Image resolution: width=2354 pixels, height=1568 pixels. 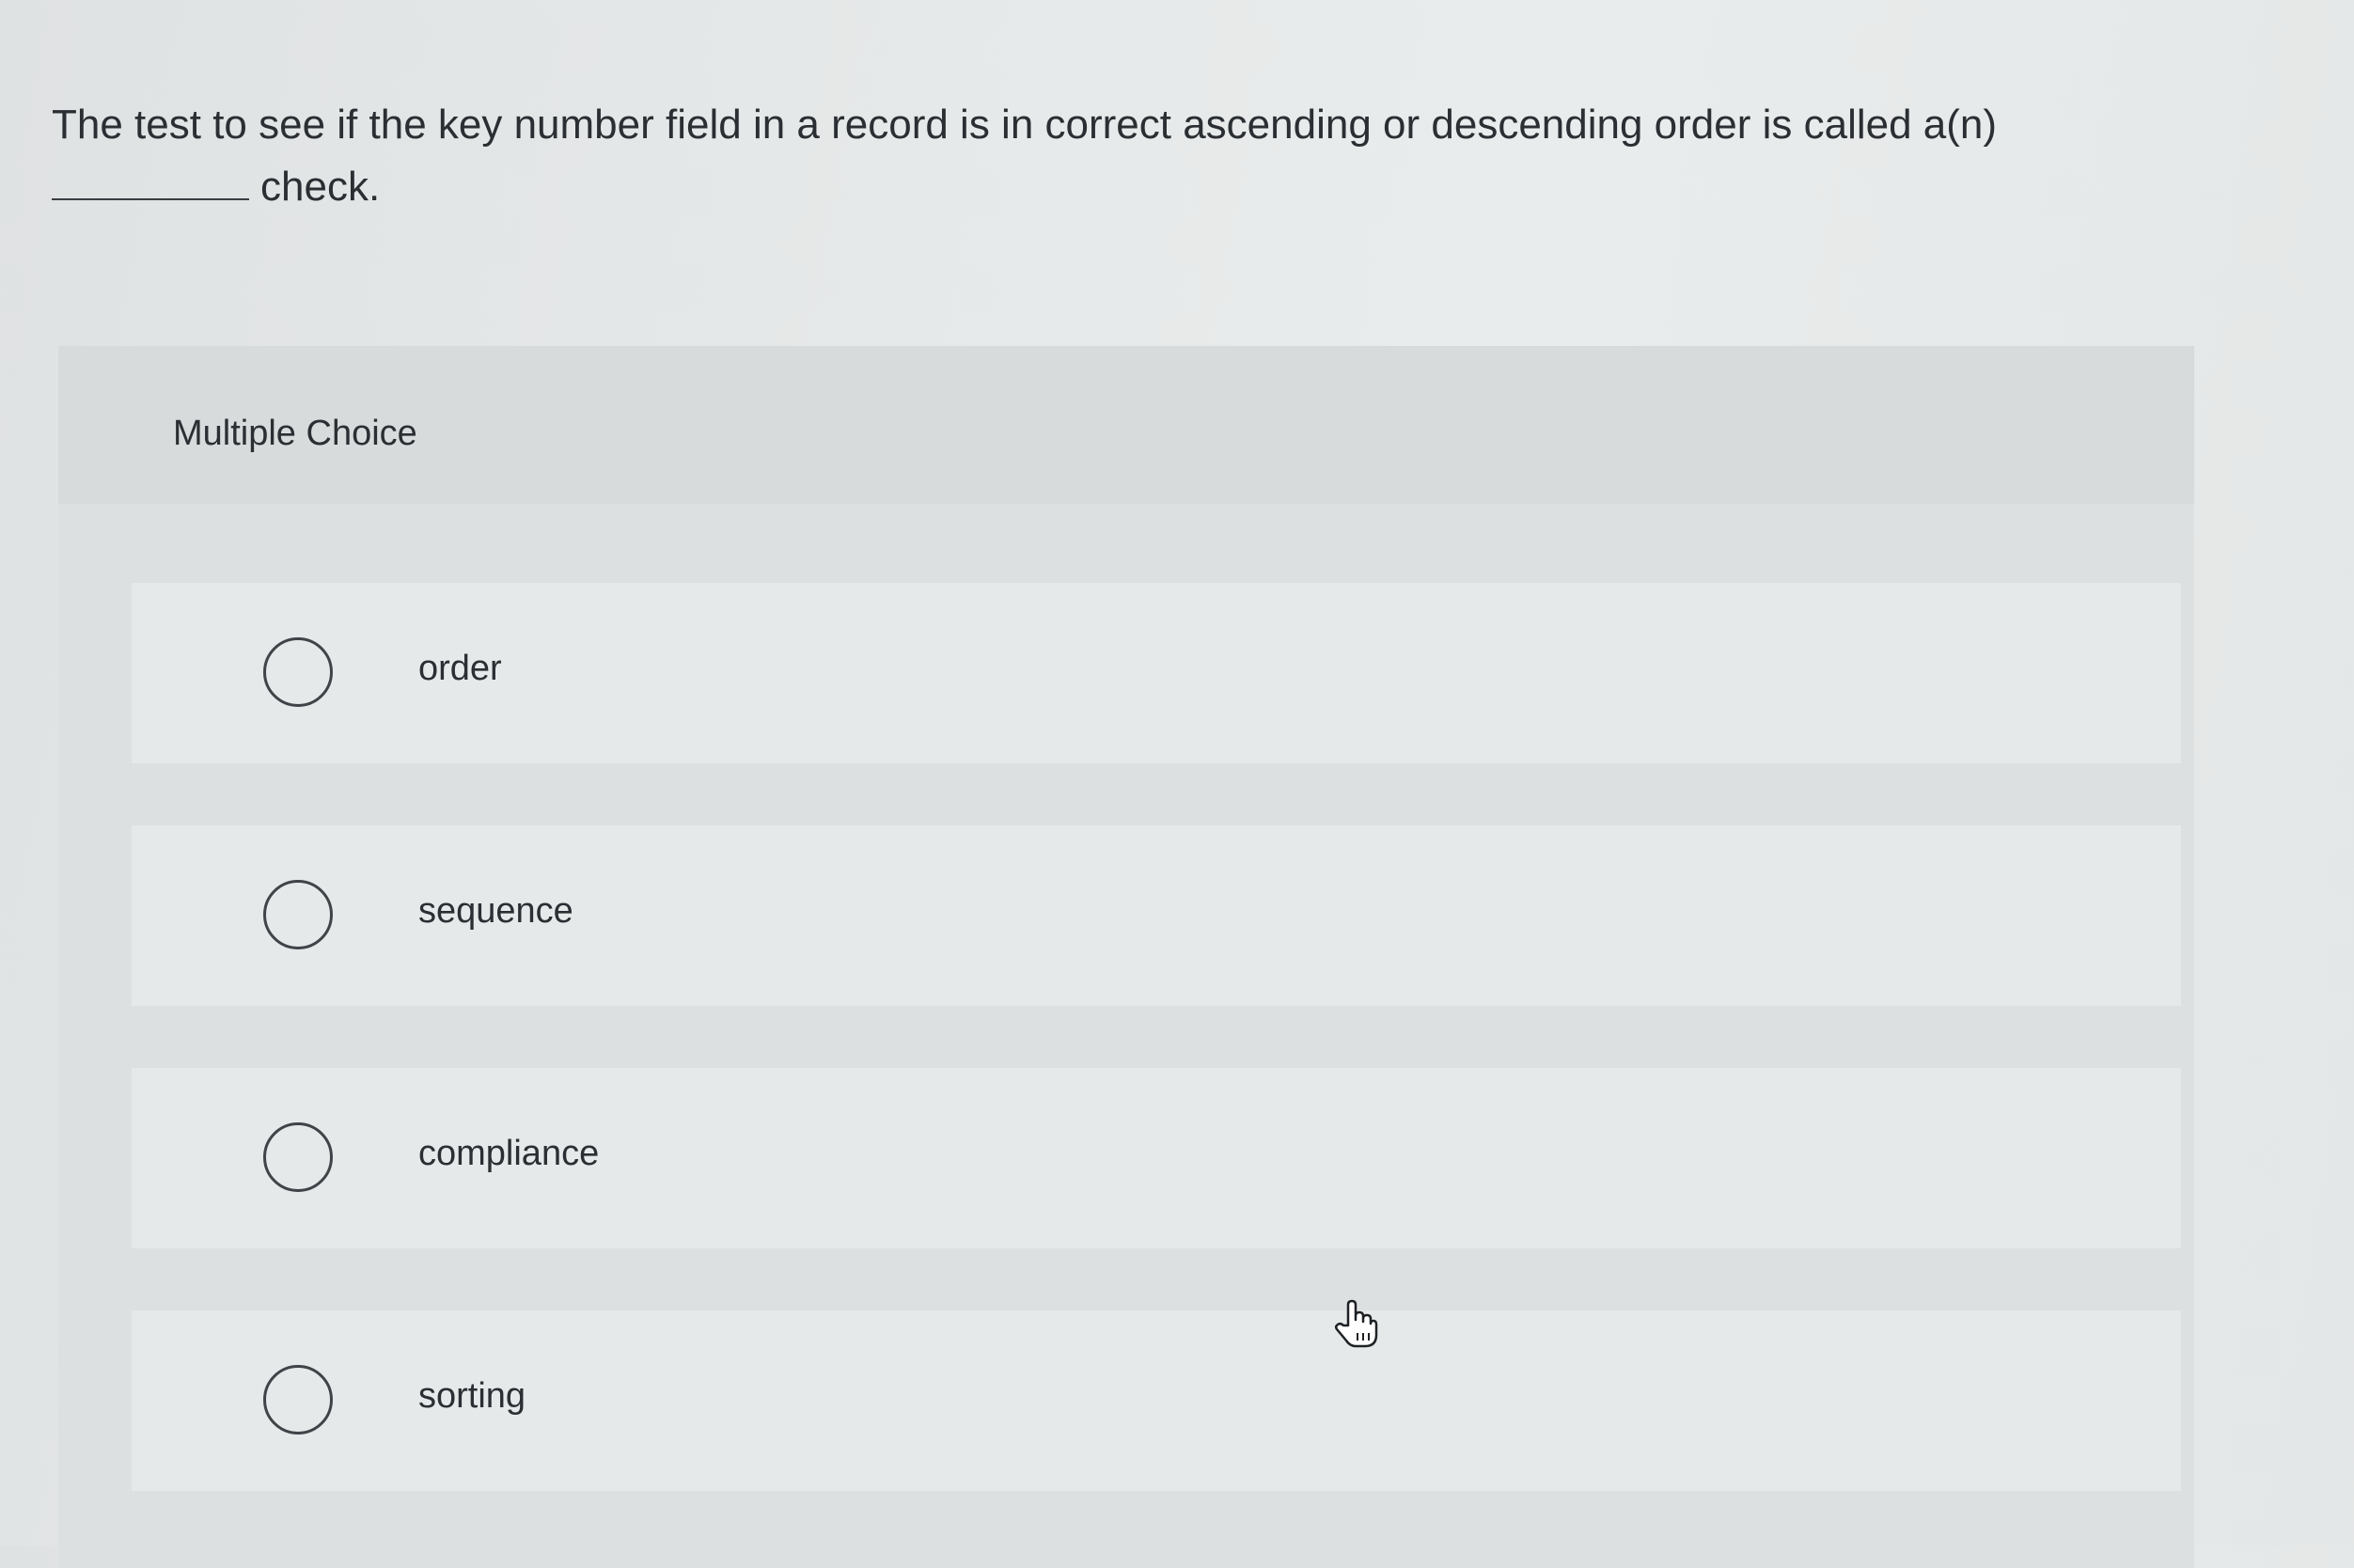 I want to click on option-sorting: sorting, so click(x=1157, y=1400).